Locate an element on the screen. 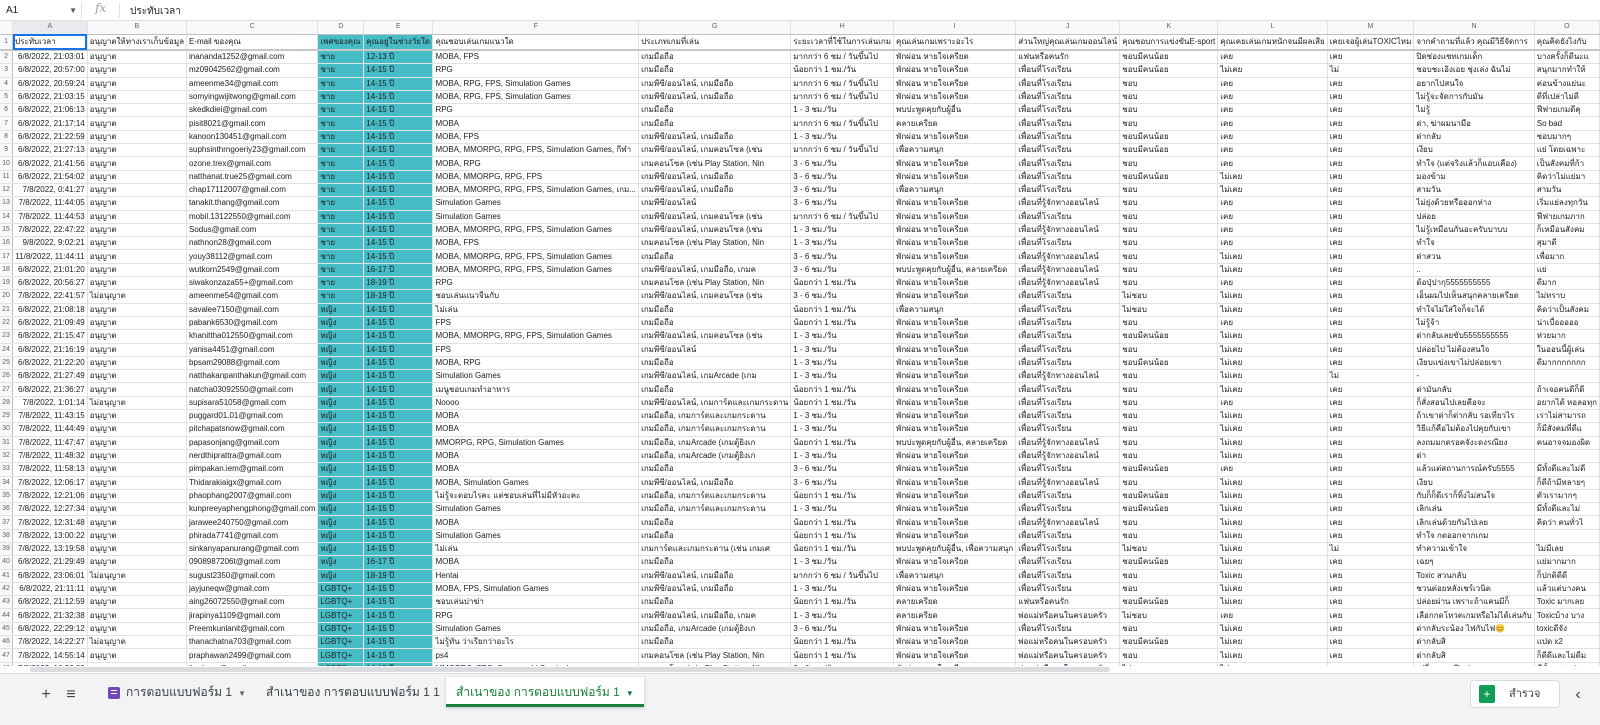  column-title-cell: ประทับเวลา is located at coordinates (50, 43).